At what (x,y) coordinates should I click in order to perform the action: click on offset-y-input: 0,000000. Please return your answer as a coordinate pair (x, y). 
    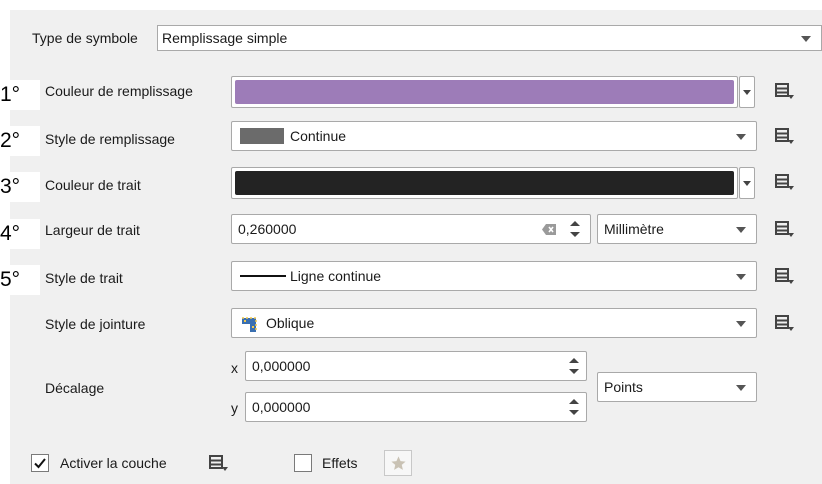
    Looking at the image, I should click on (416, 407).